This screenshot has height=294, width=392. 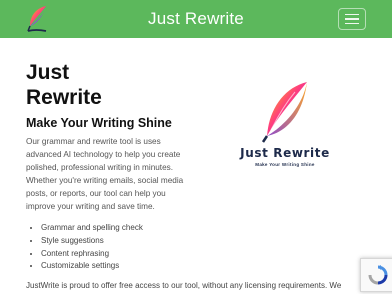 I want to click on recaptcha-badge, so click(x=376, y=275).